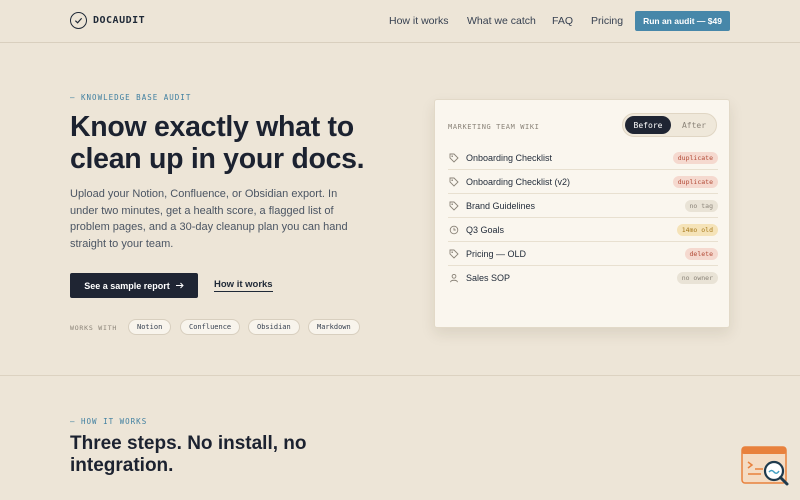 This screenshot has height=500, width=800. What do you see at coordinates (562, 21) in the screenshot?
I see `nav-link-faq: FAQ` at bounding box center [562, 21].